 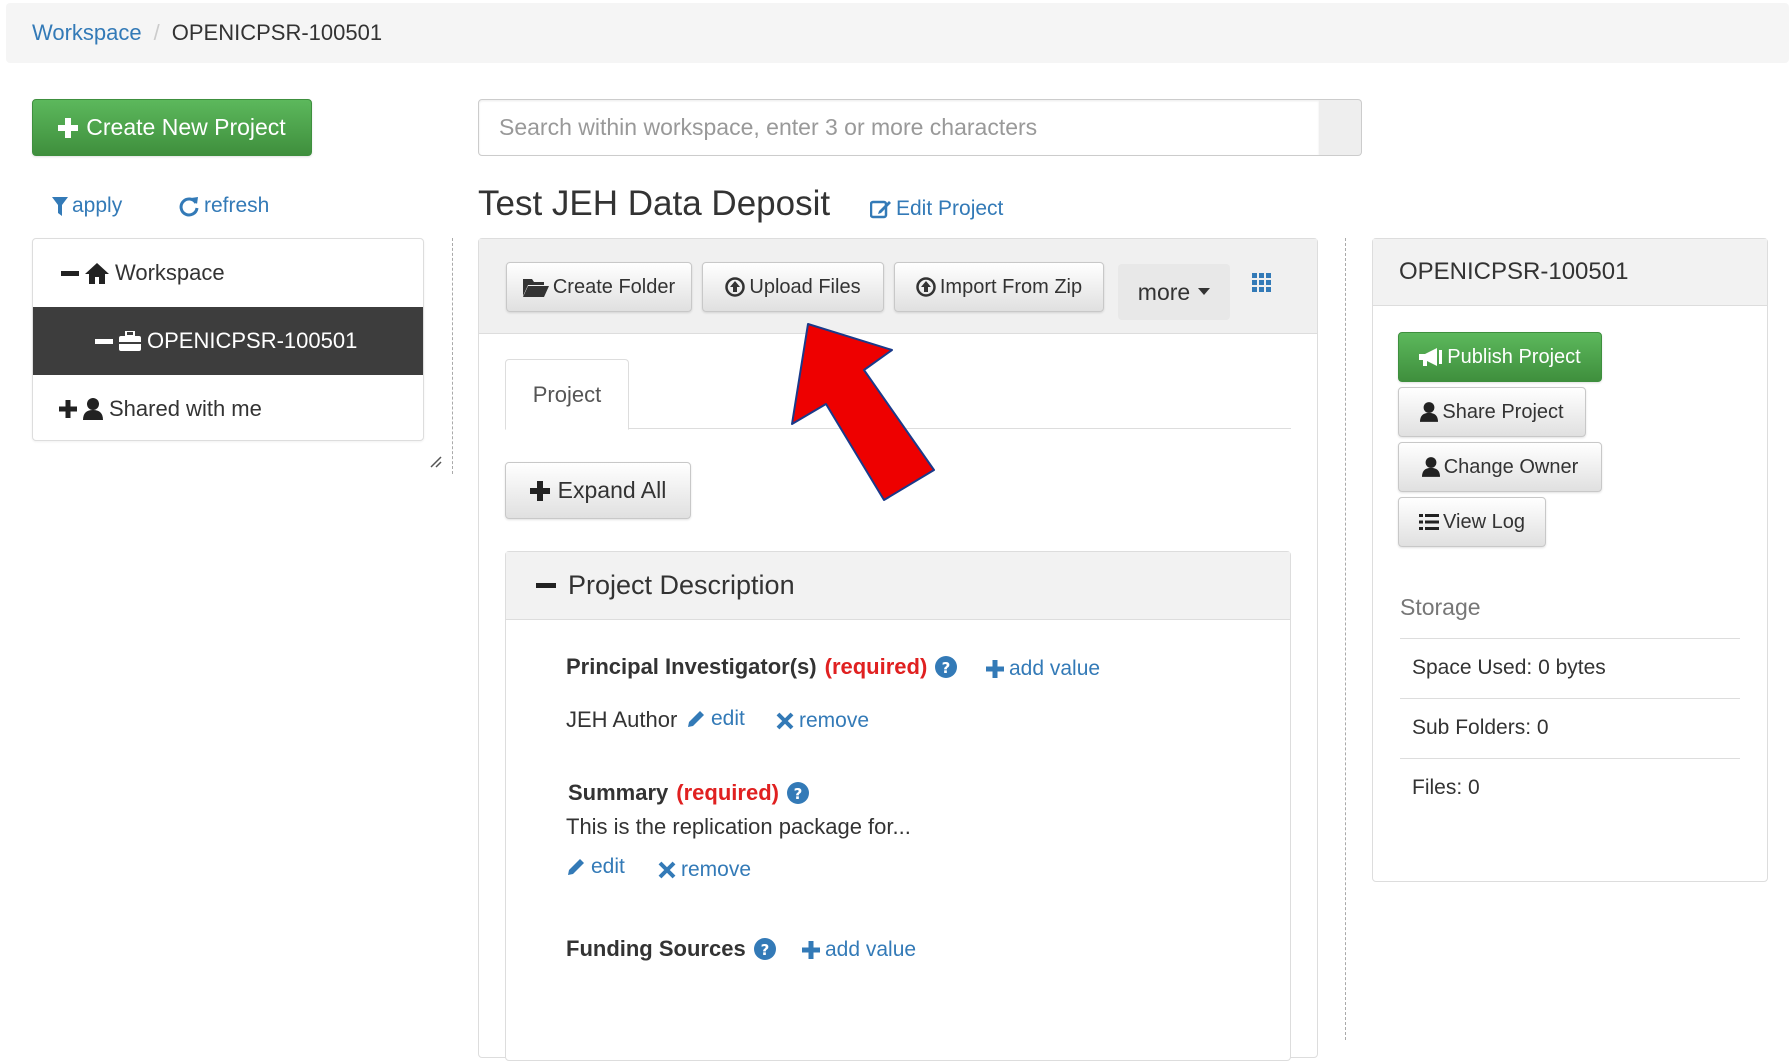 I want to click on funding-field-heading: Funding Sources ?, so click(x=671, y=949).